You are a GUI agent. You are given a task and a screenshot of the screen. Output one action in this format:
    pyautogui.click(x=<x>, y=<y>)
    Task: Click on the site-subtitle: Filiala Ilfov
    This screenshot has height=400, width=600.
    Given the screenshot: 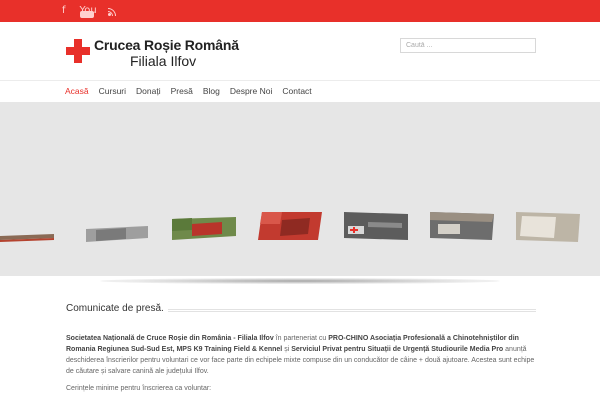 What is the action you would take?
    pyautogui.click(x=163, y=61)
    